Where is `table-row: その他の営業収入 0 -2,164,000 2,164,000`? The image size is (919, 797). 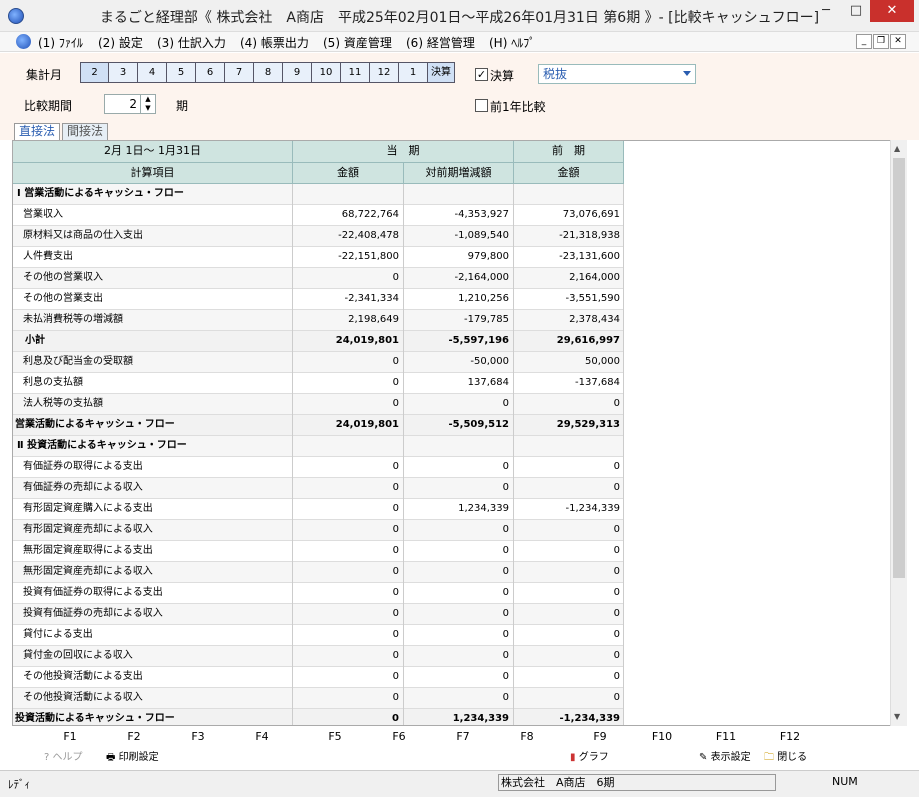 table-row: その他の営業収入 0 -2,164,000 2,164,000 is located at coordinates (318, 278).